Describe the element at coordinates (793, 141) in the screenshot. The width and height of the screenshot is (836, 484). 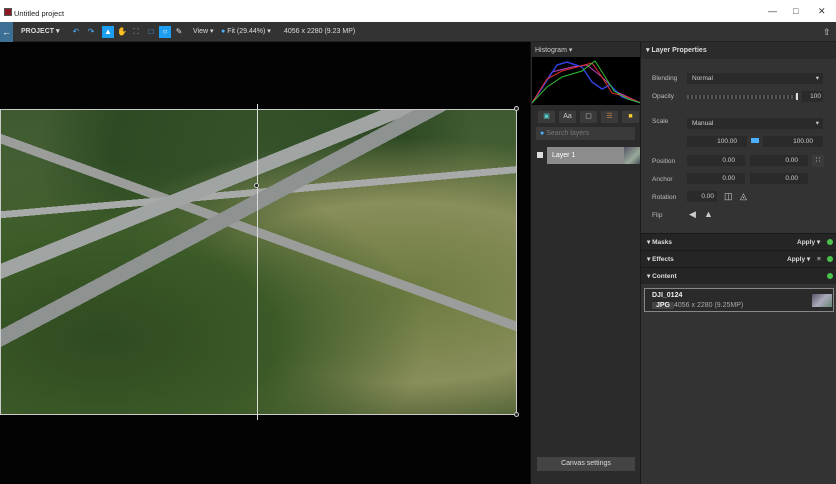
I see `scale-height-input: 100.00` at that location.